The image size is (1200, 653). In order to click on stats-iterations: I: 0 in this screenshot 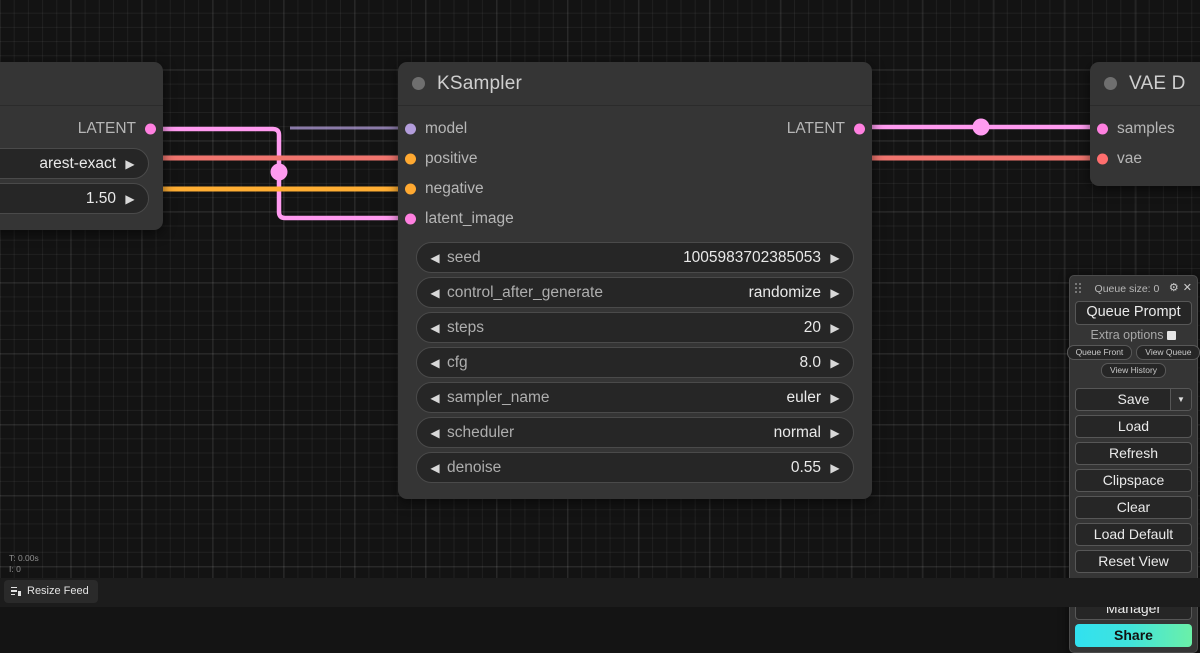, I will do `click(15, 569)`.